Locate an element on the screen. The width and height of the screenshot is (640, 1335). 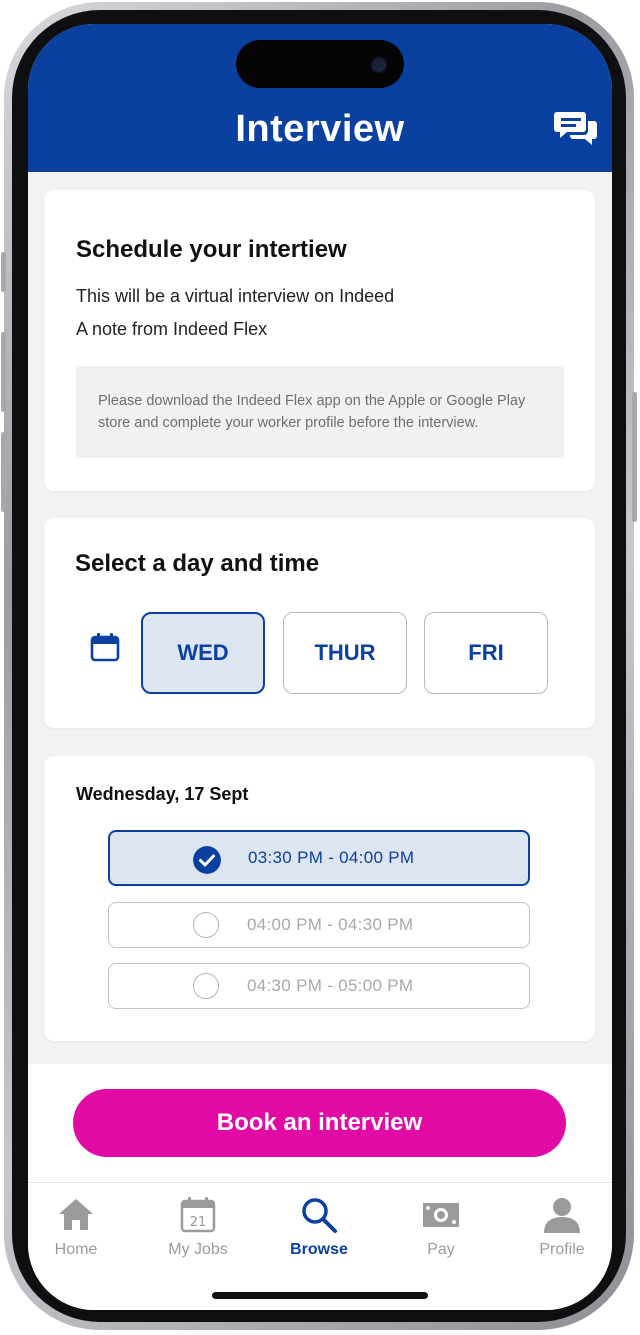
tab-my-jobs: 21 My Jobs is located at coordinates (198, 1228).